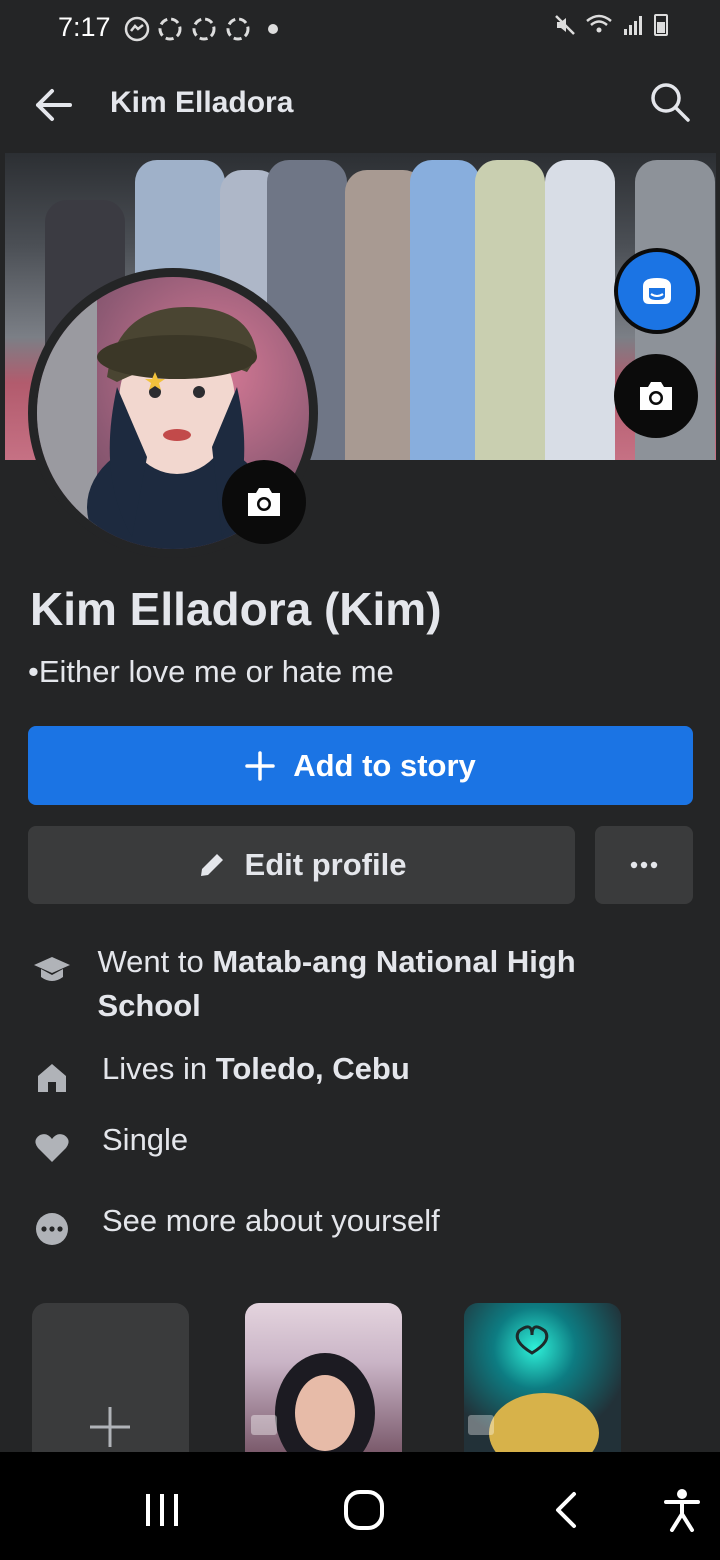  Describe the element at coordinates (236, 609) in the screenshot. I see `profile-name: Kim Elladora (Kim)` at that location.